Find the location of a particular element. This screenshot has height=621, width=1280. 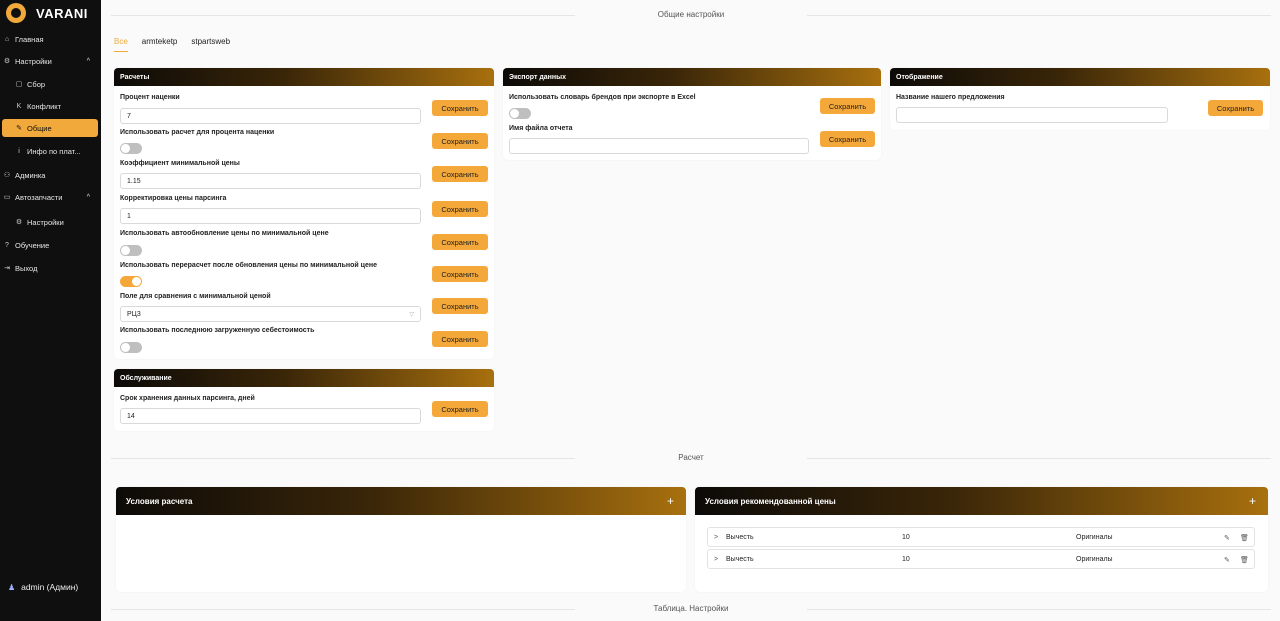

markup-value: 7 is located at coordinates (129, 116).